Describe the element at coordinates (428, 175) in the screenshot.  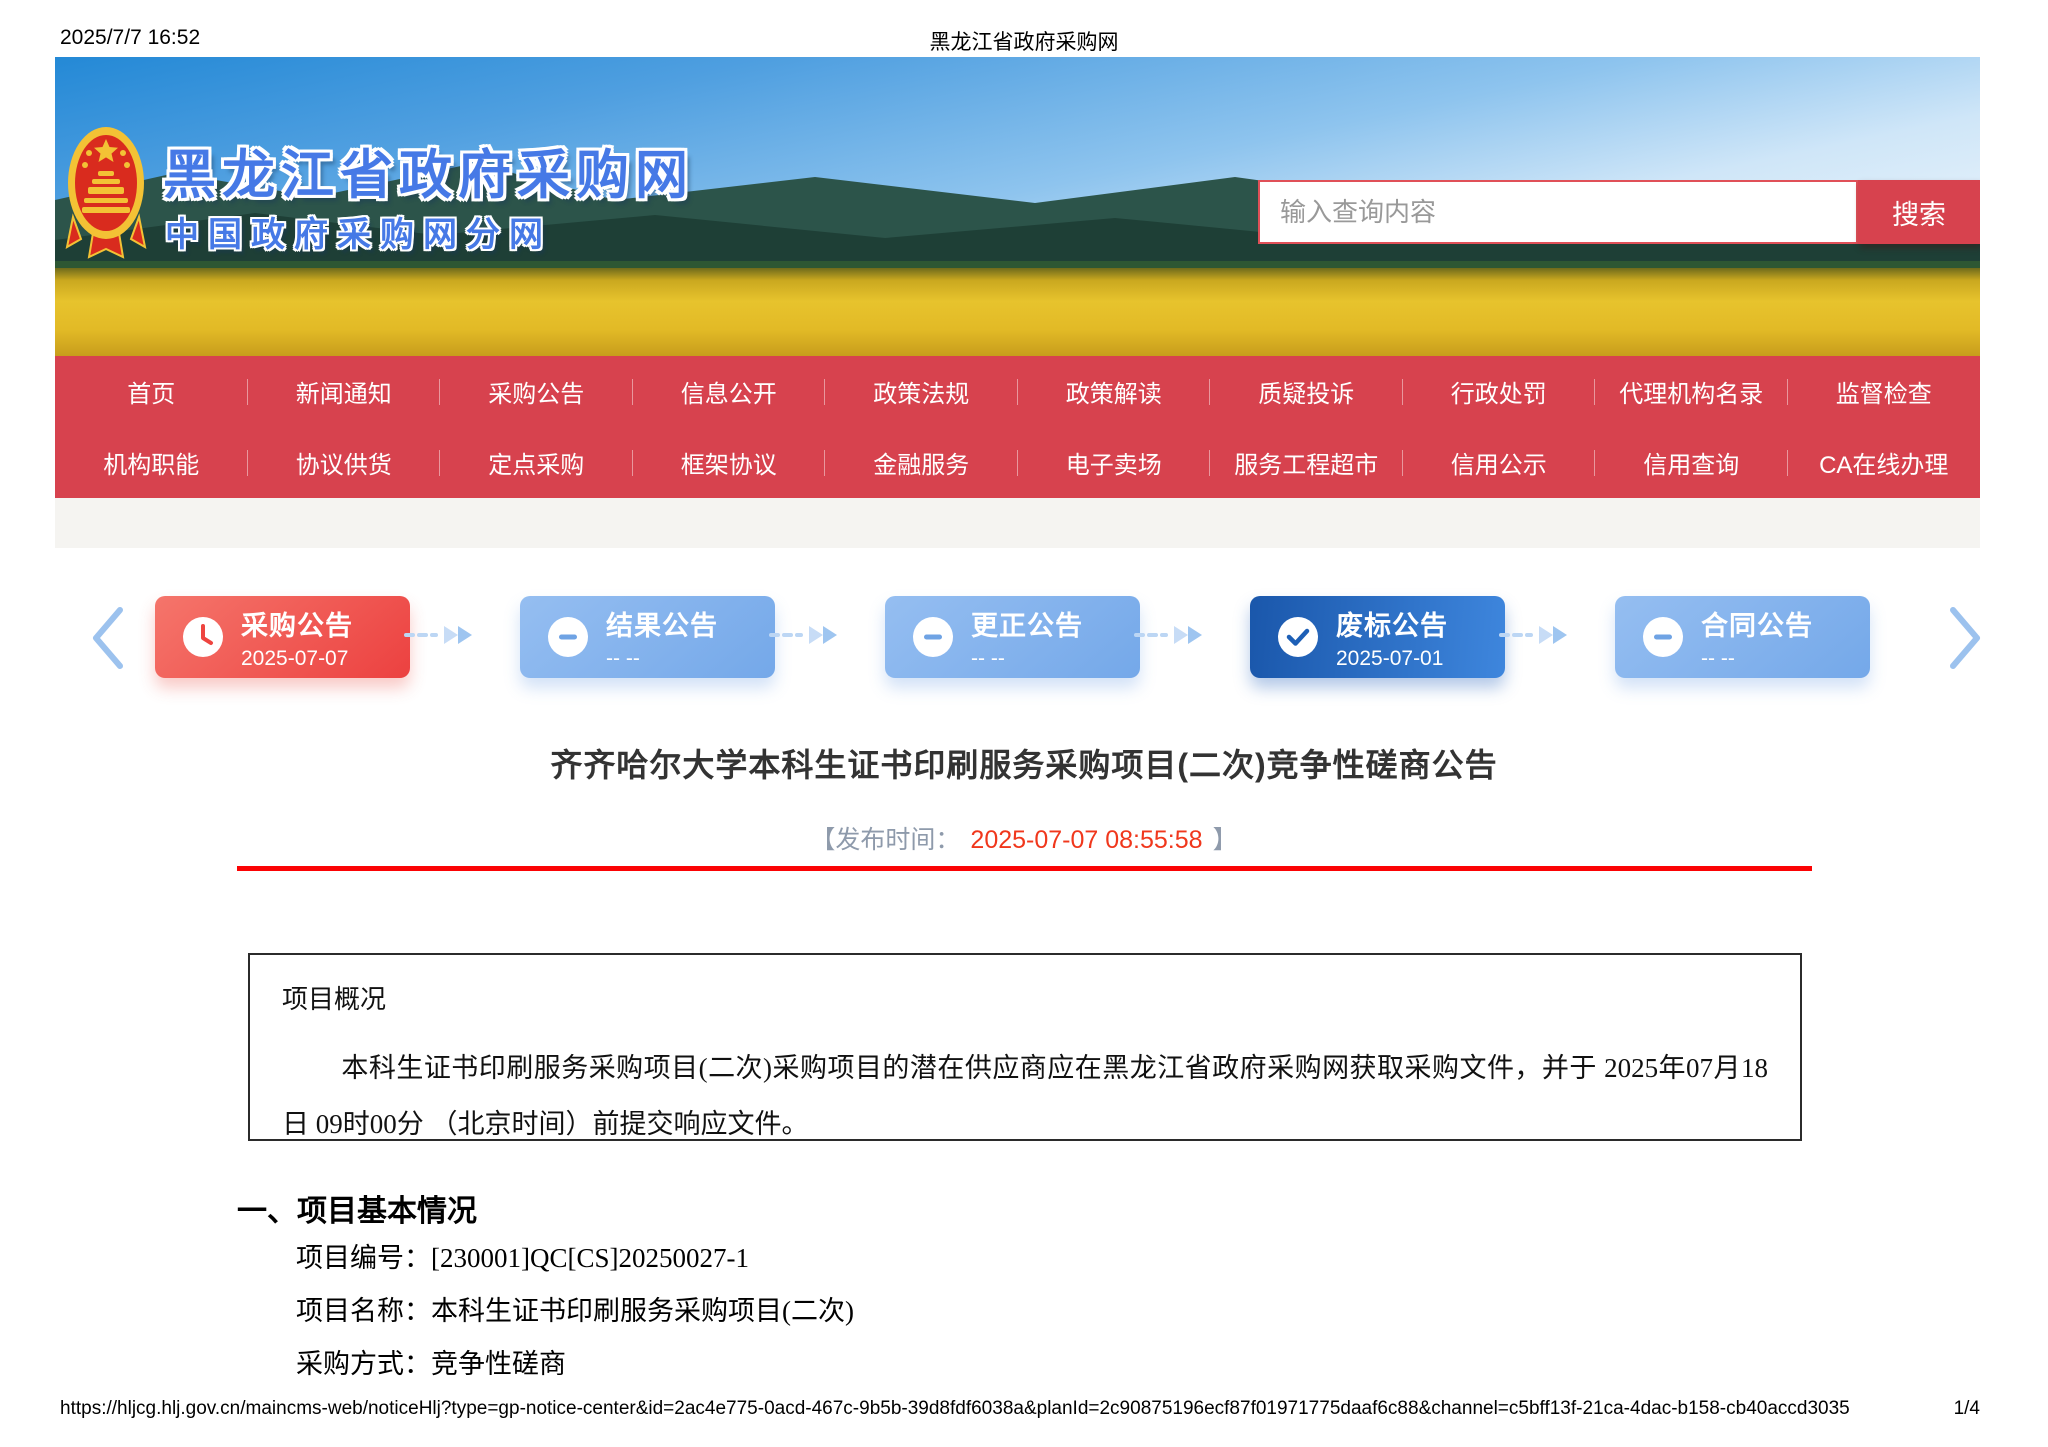
I see `site-title: 黑龙江省政府采购网` at that location.